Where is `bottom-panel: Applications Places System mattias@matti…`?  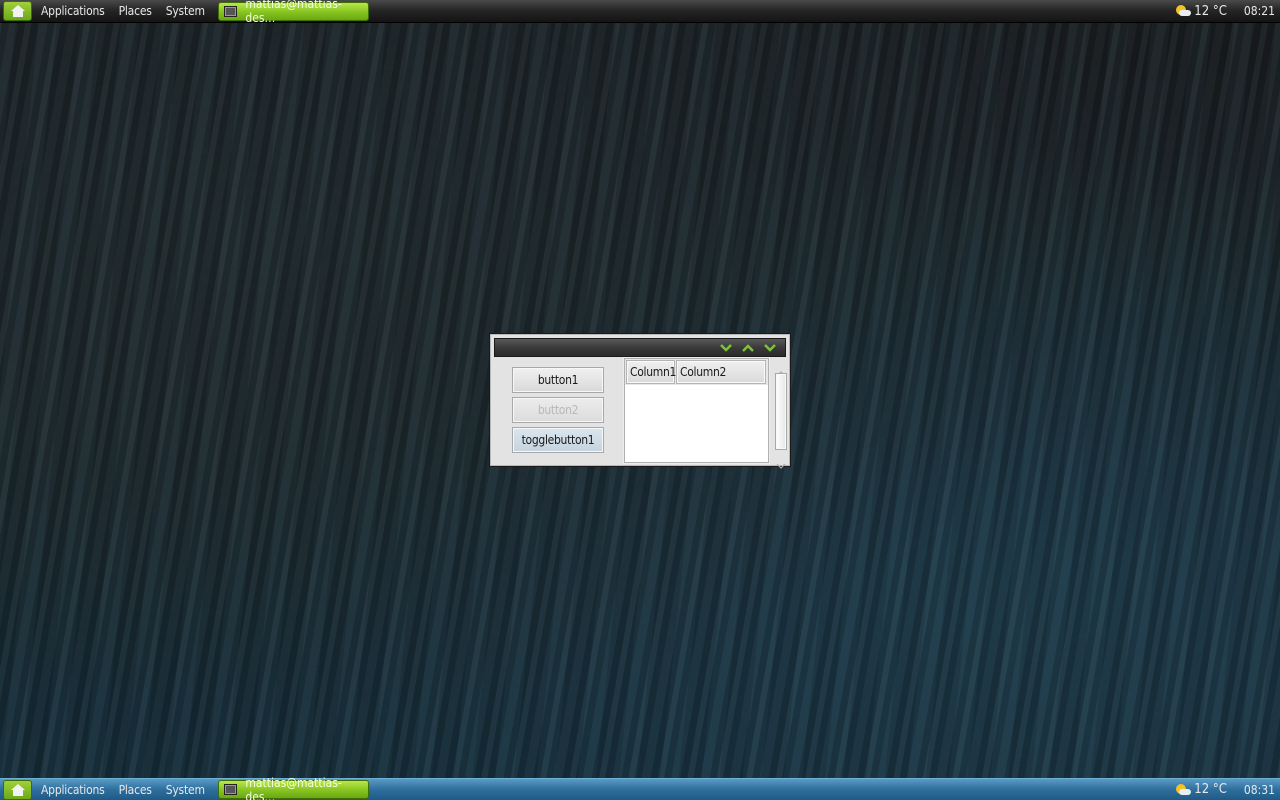 bottom-panel: Applications Places System mattias@matti… is located at coordinates (640, 788).